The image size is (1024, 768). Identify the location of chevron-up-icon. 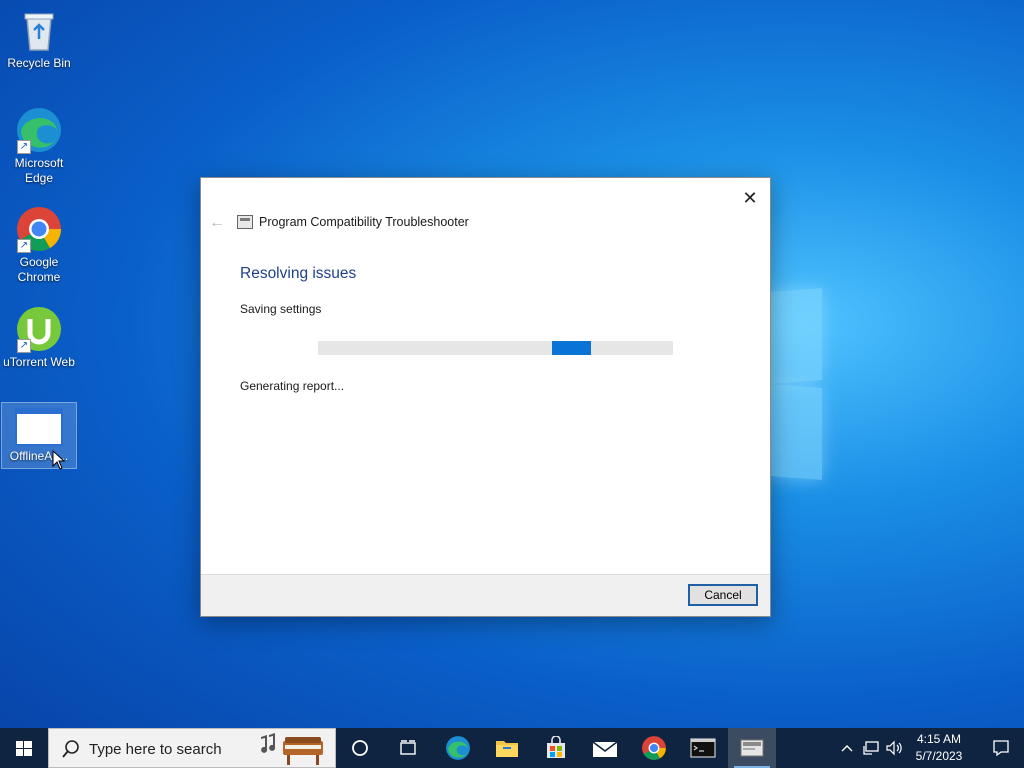
(847, 748).